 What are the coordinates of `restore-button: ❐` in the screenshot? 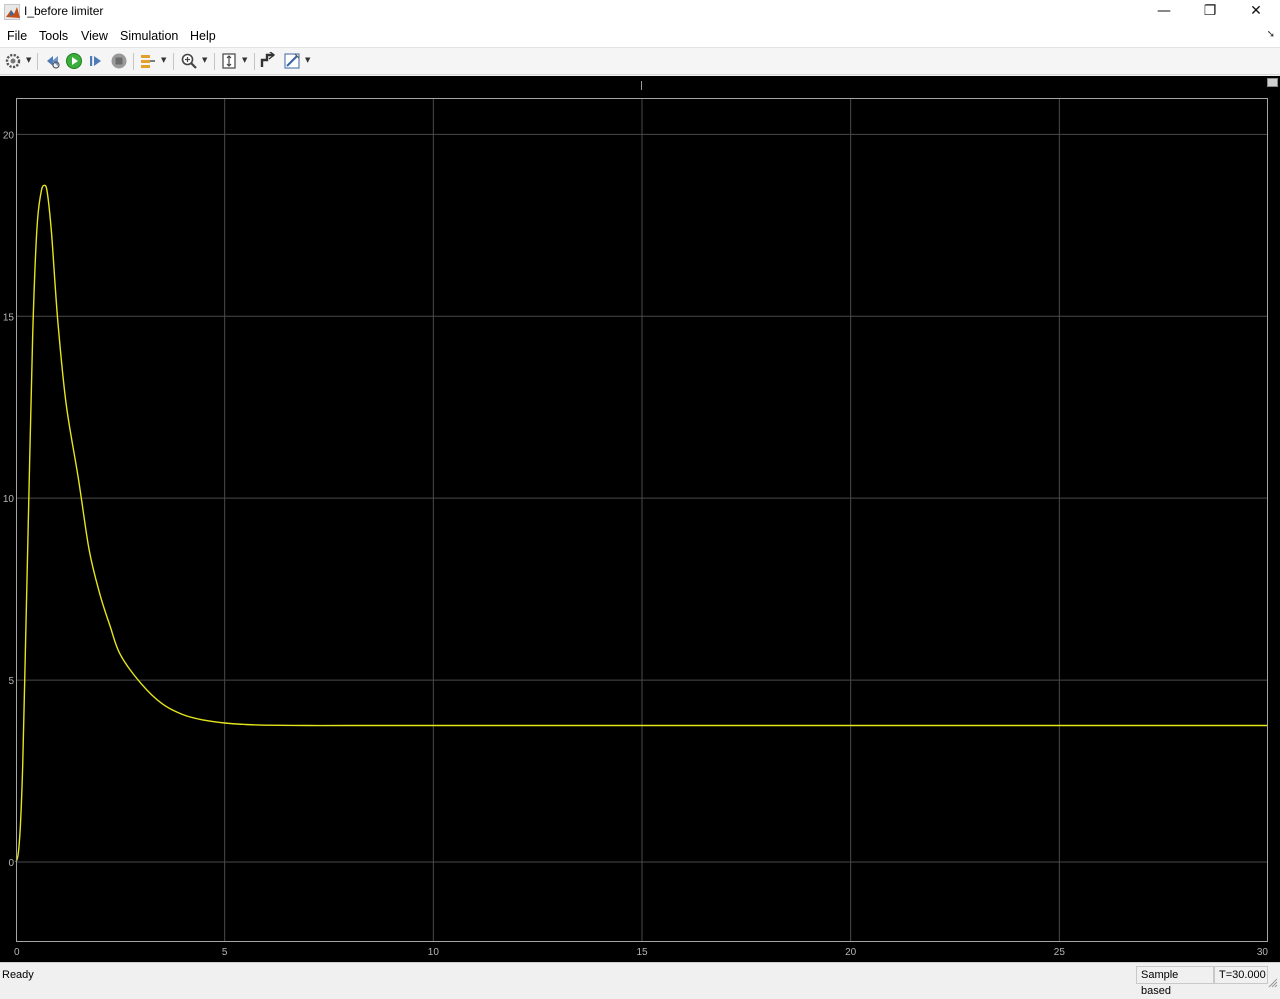 It's located at (1210, 12).